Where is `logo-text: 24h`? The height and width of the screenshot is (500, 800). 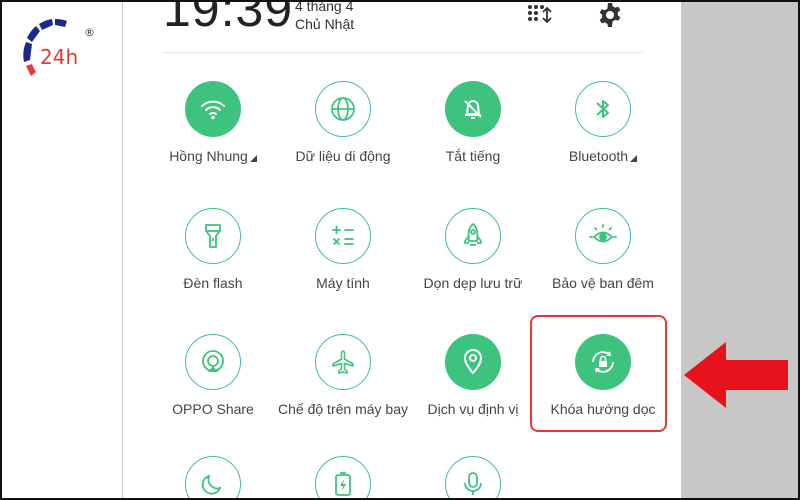 logo-text: 24h is located at coordinates (59, 57).